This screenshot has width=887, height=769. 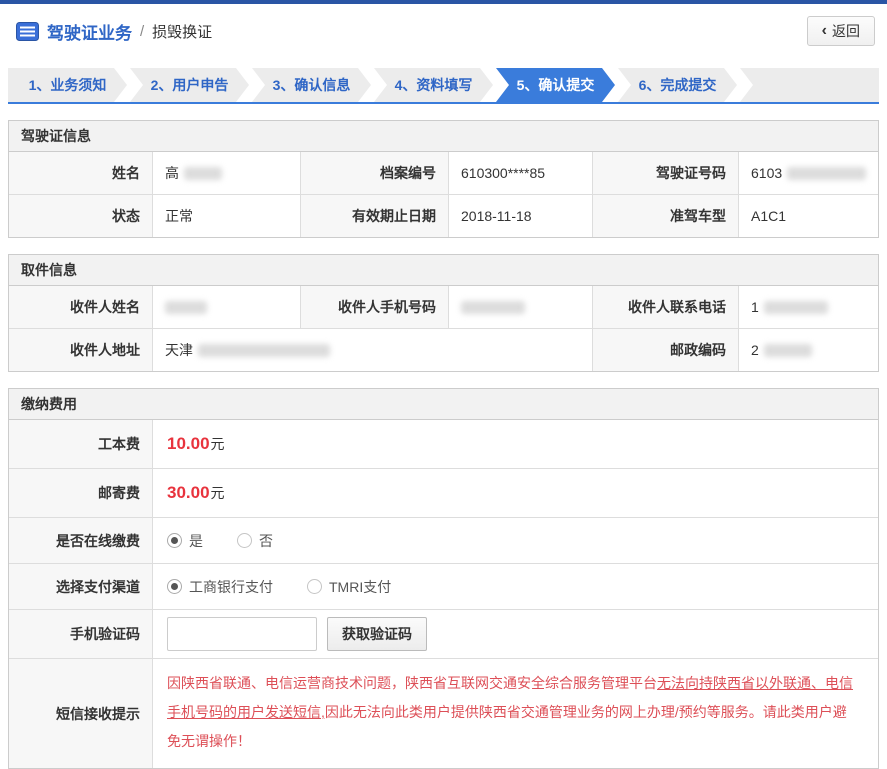 I want to click on redacted-name, so click(x=203, y=173).